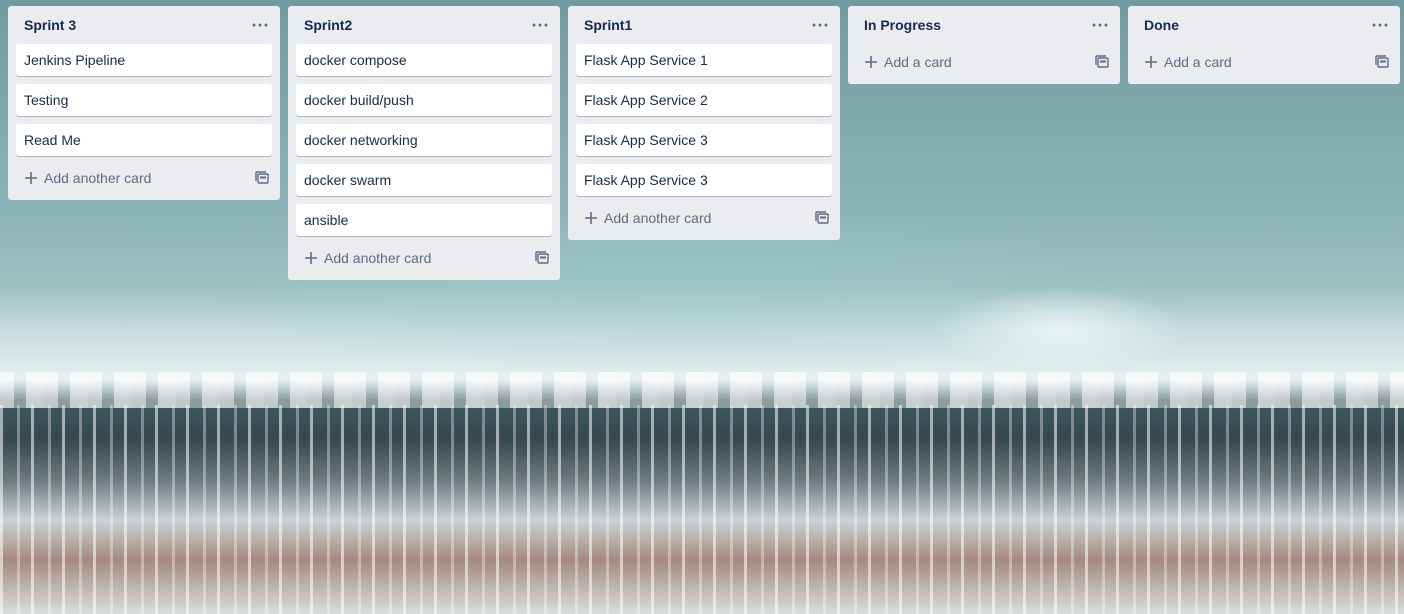 The height and width of the screenshot is (614, 1404). Describe the element at coordinates (424, 25) in the screenshot. I see `list-header: Sprint2` at that location.